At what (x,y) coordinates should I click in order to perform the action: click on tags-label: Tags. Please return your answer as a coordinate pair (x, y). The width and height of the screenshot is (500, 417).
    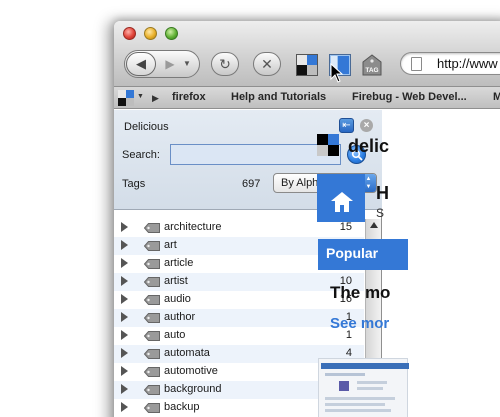
    Looking at the image, I should click on (134, 184).